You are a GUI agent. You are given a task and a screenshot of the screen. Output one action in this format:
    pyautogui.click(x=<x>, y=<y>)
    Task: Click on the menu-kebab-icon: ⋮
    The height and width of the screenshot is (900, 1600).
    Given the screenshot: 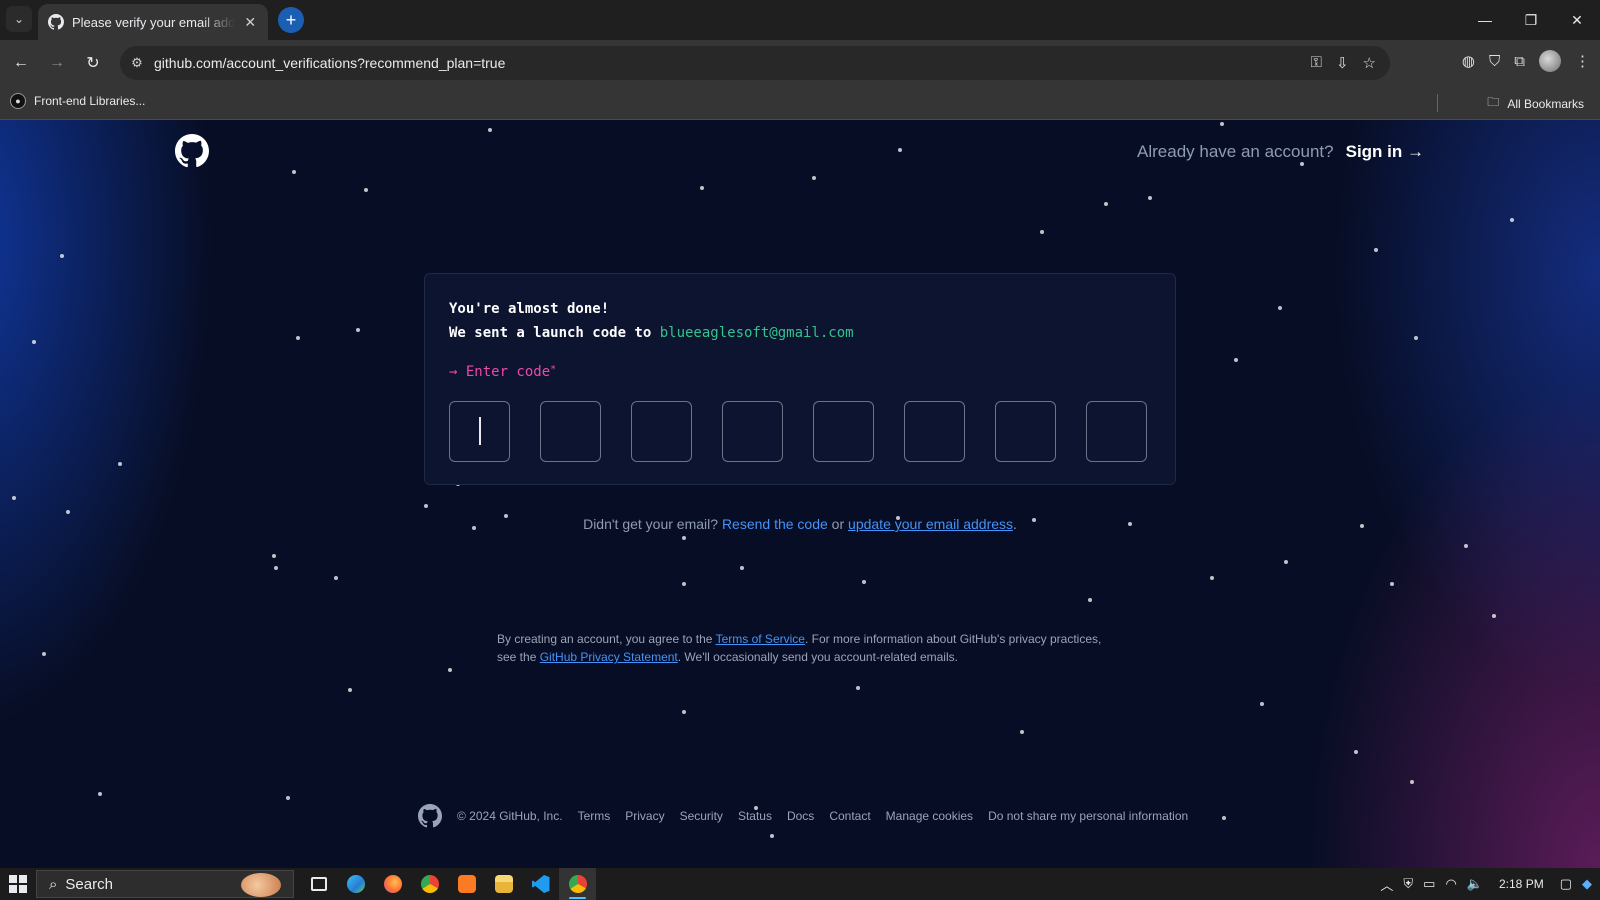 What is the action you would take?
    pyautogui.click(x=1582, y=61)
    